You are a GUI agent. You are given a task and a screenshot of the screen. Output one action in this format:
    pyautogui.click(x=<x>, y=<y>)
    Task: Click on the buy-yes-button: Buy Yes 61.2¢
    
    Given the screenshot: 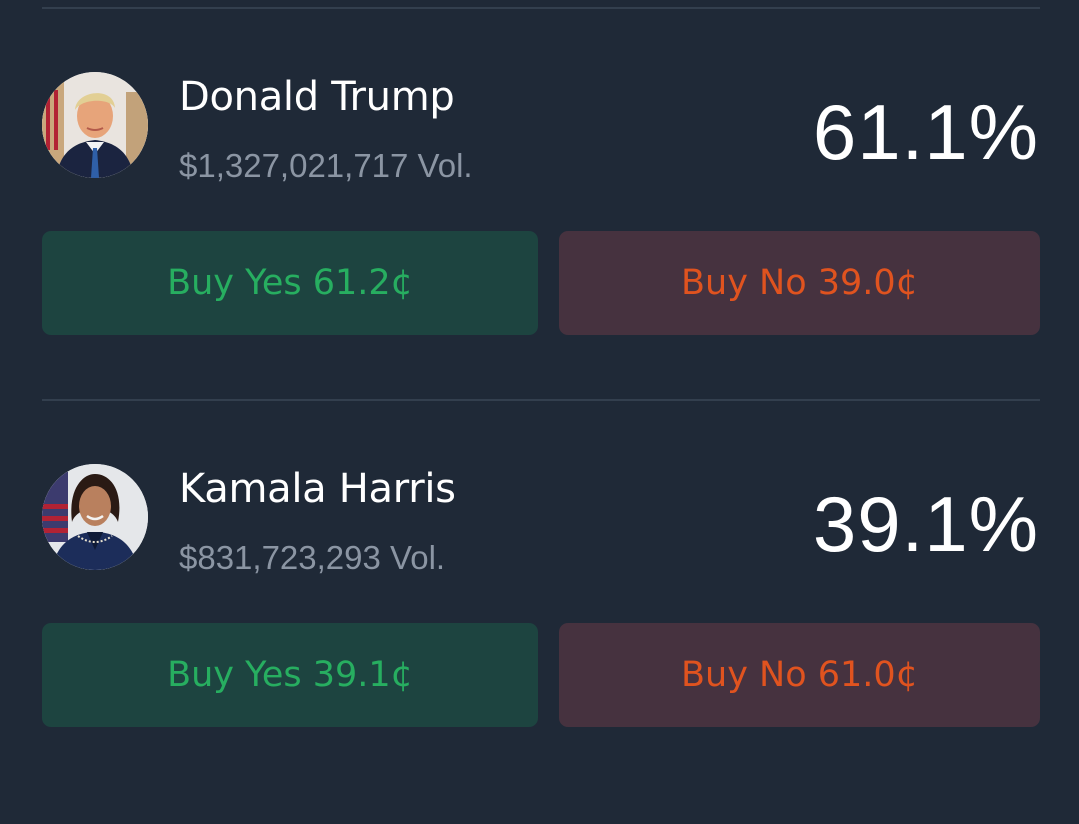 What is the action you would take?
    pyautogui.click(x=290, y=283)
    